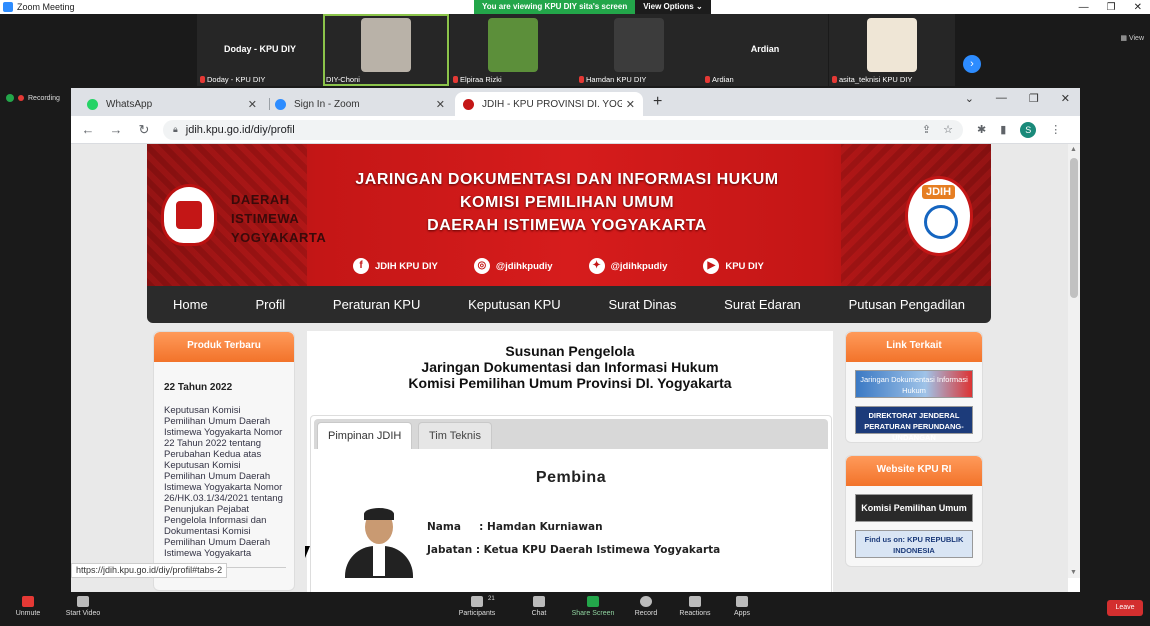 The width and height of the screenshot is (1150, 626). Describe the element at coordinates (907, 304) in the screenshot. I see `menu-putusan-pengadilan: Putusan Pengadilan` at that location.